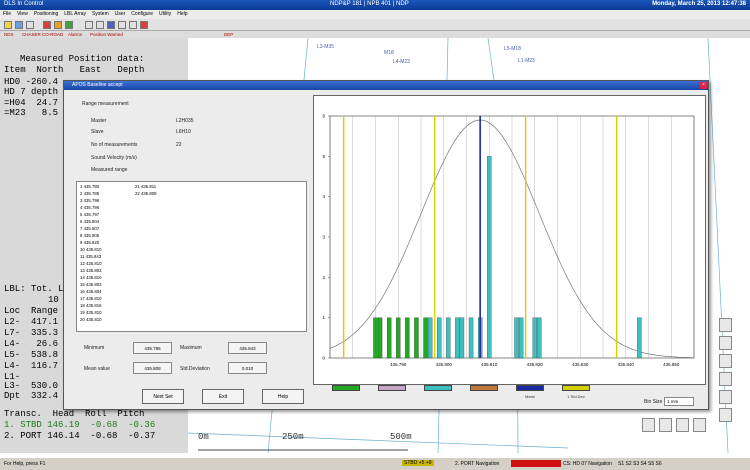 This screenshot has height=470, width=750. I want to click on list-item: 4 435.796, so click(89, 207).